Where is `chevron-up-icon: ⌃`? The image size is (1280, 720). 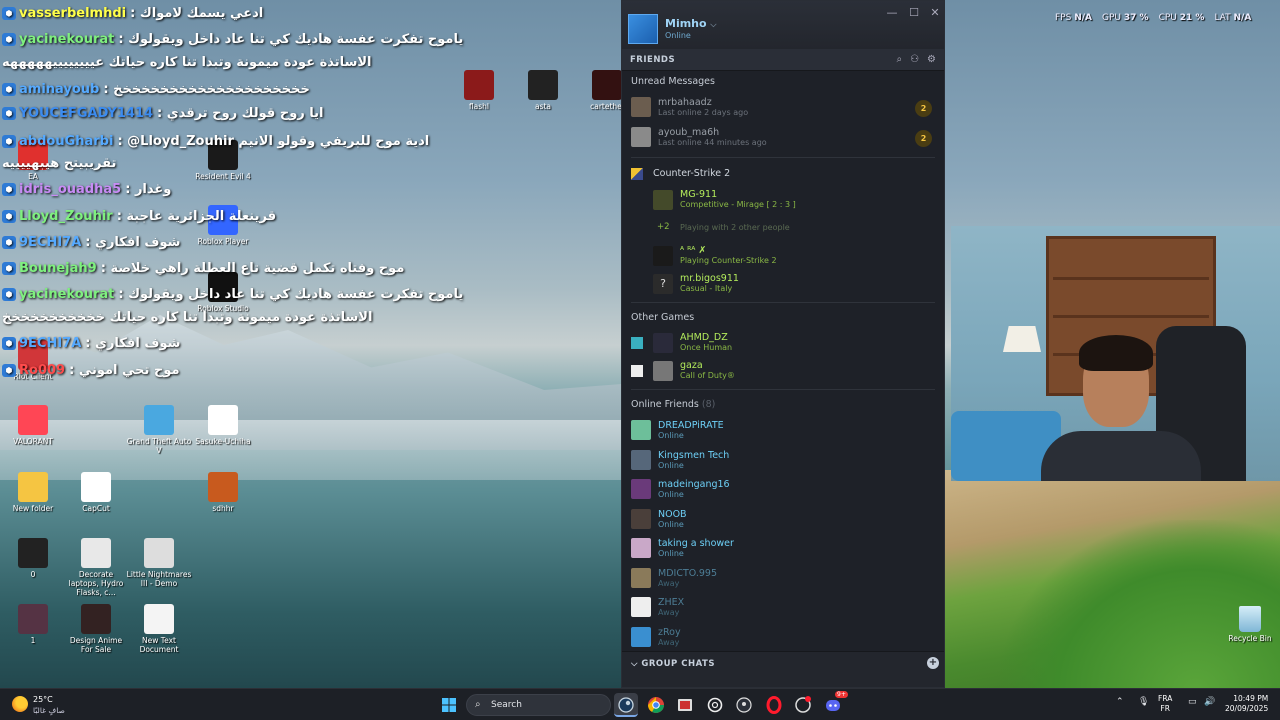
chevron-up-icon: ⌃ is located at coordinates (1120, 702).